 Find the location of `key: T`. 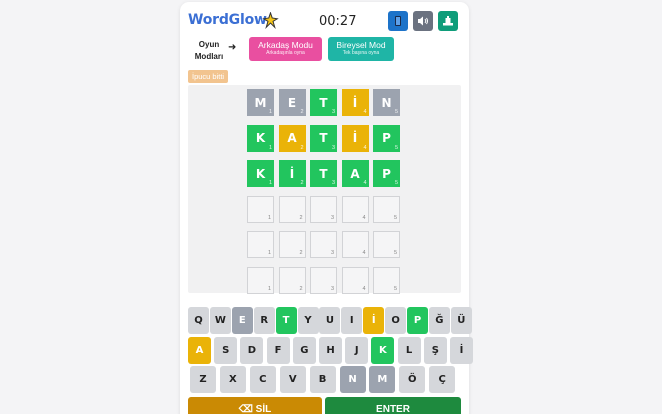

key: T is located at coordinates (286, 320).